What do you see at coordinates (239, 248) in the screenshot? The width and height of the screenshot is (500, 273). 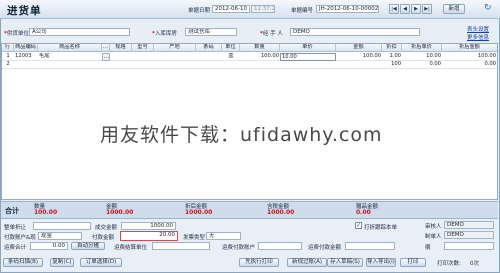 I see `fee-pay-account-label: 运费付款账户` at bounding box center [239, 248].